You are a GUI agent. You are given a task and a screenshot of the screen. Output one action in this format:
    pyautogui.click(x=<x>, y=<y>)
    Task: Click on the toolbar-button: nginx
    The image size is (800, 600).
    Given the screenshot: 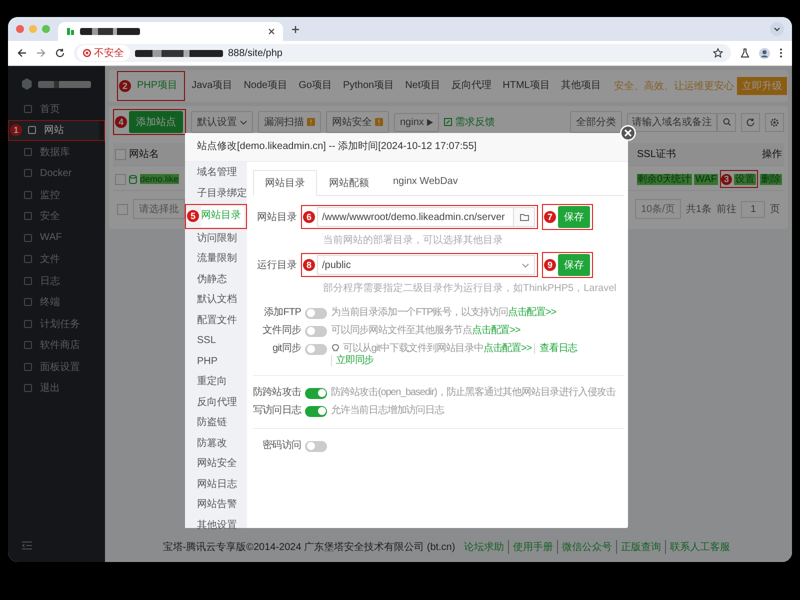 What is the action you would take?
    pyautogui.click(x=416, y=122)
    